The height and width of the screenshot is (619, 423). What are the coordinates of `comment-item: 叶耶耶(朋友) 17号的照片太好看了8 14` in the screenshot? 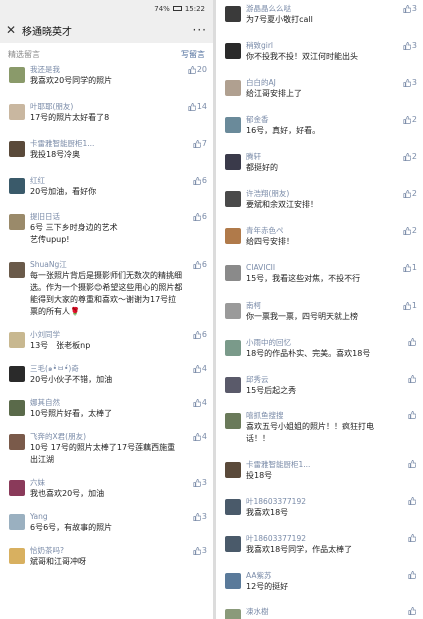 It's located at (106, 113).